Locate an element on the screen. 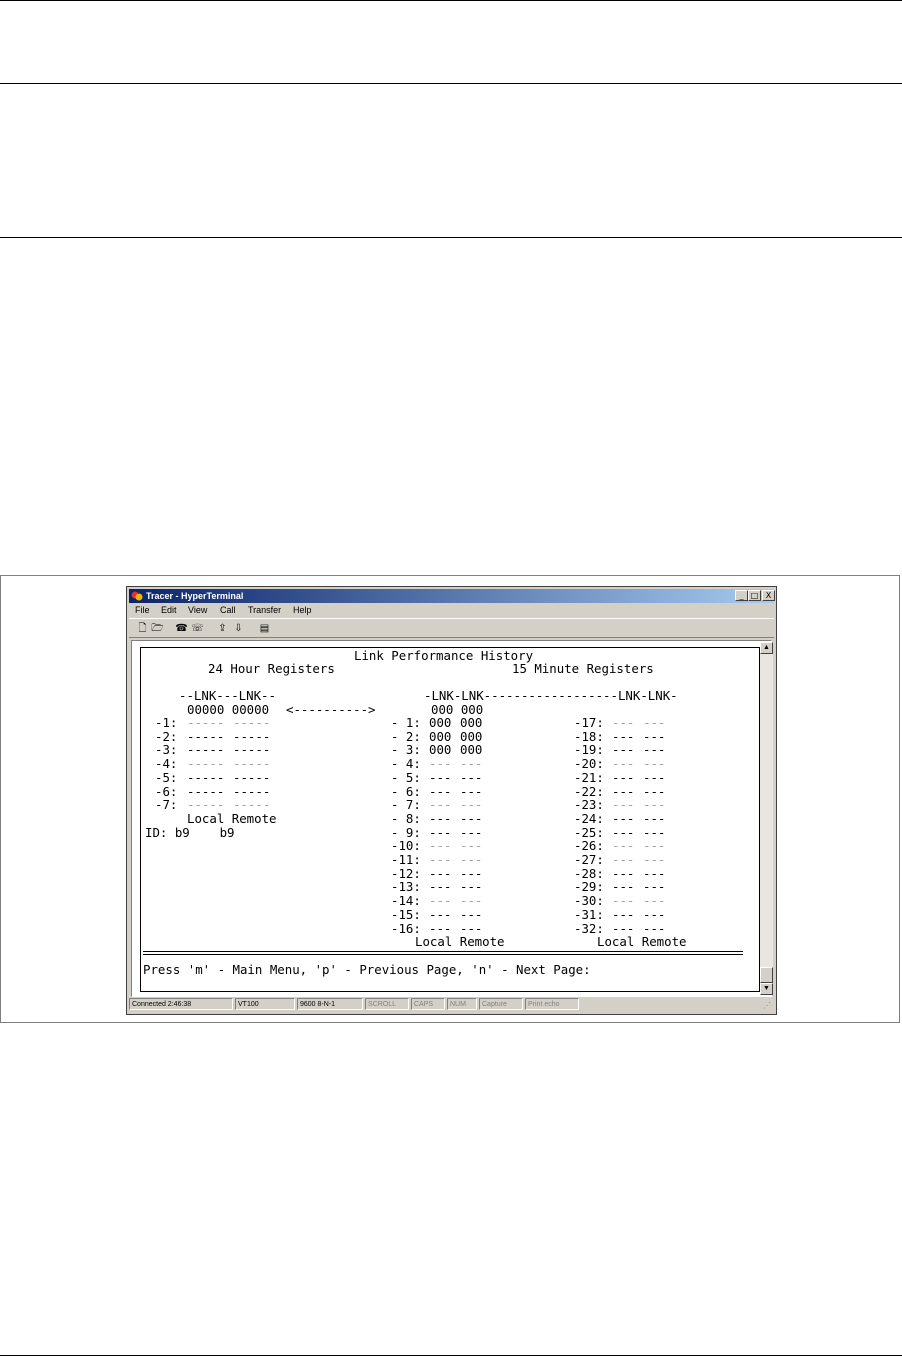  register-label: -22: is located at coordinates (589, 791).